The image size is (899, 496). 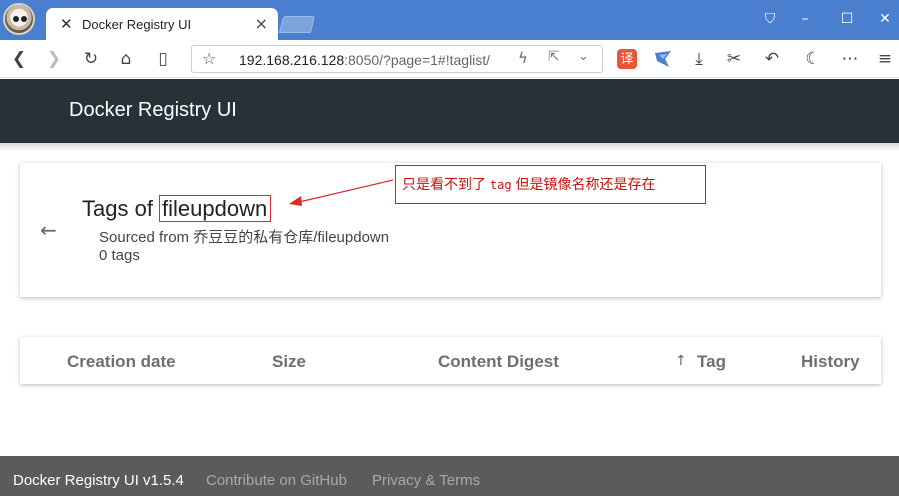 I want to click on column-header-content-digest: Content Digest, so click(x=498, y=362).